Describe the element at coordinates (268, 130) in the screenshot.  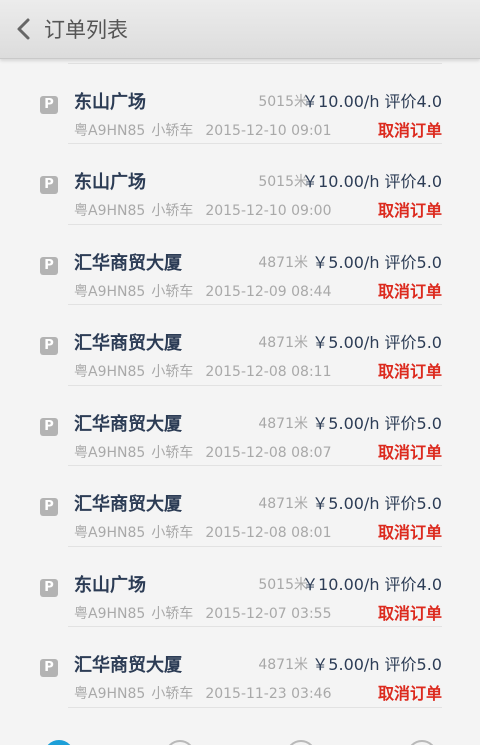
I see `order-time: 2015-12-10 09:01` at that location.